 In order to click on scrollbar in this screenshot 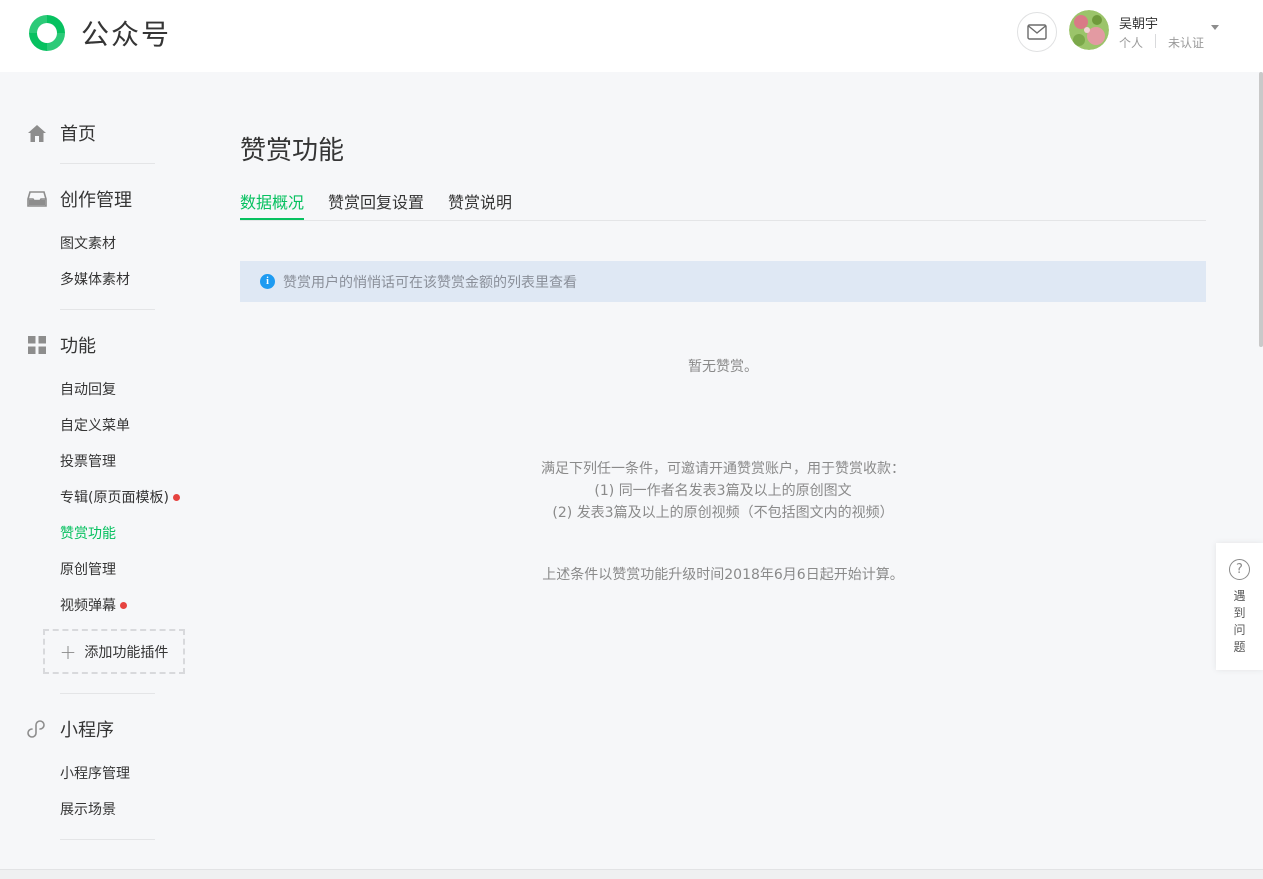, I will do `click(1261, 209)`.